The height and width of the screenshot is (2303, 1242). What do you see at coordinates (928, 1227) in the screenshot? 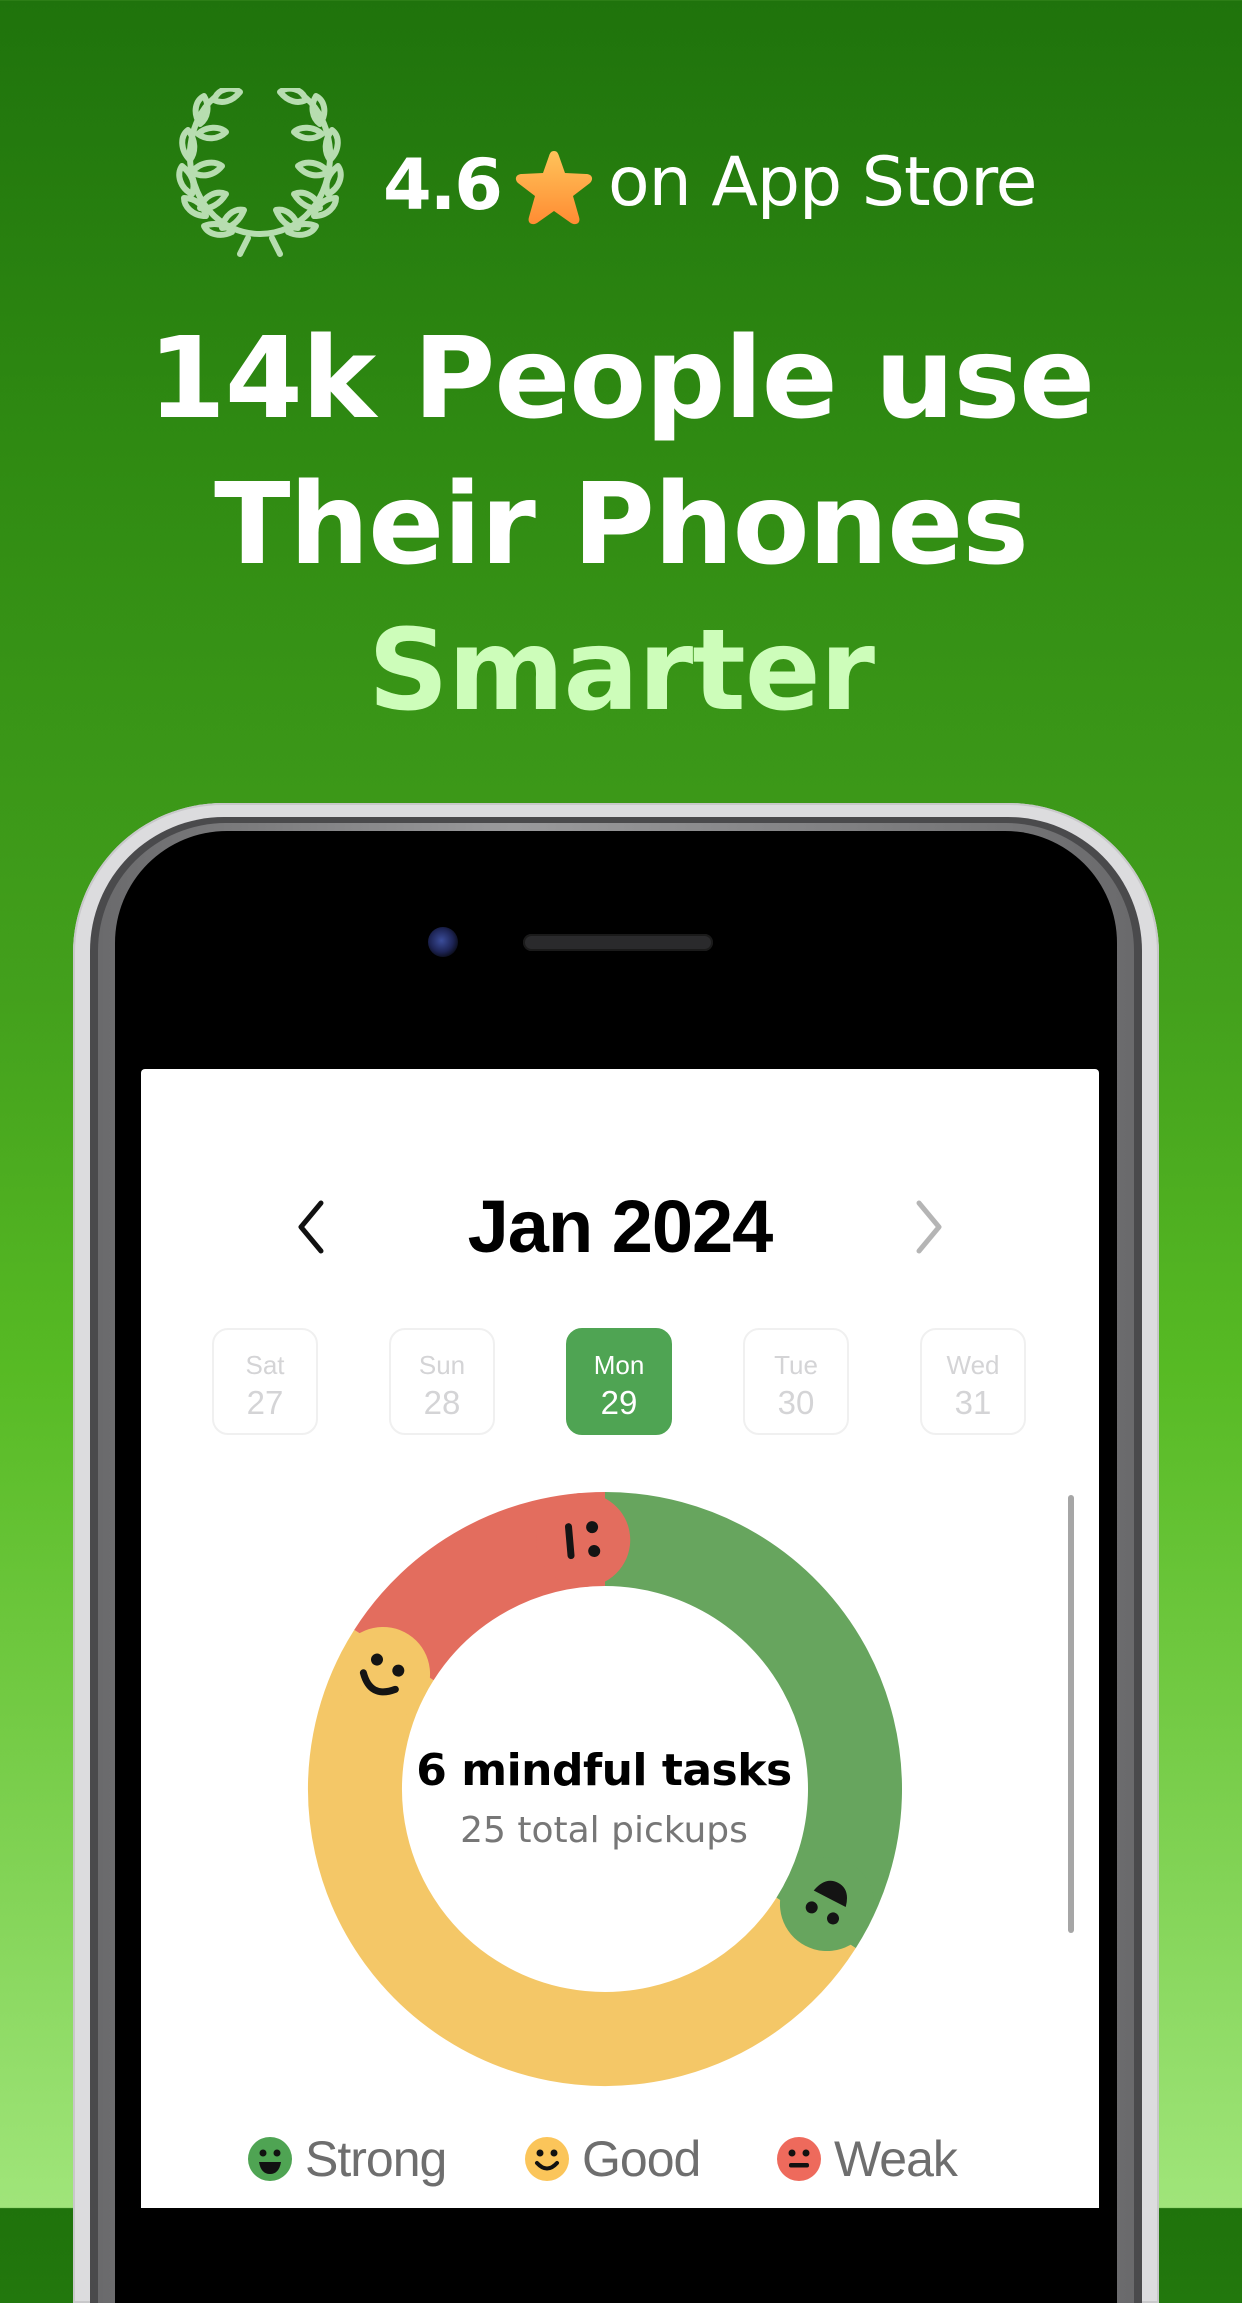
I see `chevron-right-icon` at bounding box center [928, 1227].